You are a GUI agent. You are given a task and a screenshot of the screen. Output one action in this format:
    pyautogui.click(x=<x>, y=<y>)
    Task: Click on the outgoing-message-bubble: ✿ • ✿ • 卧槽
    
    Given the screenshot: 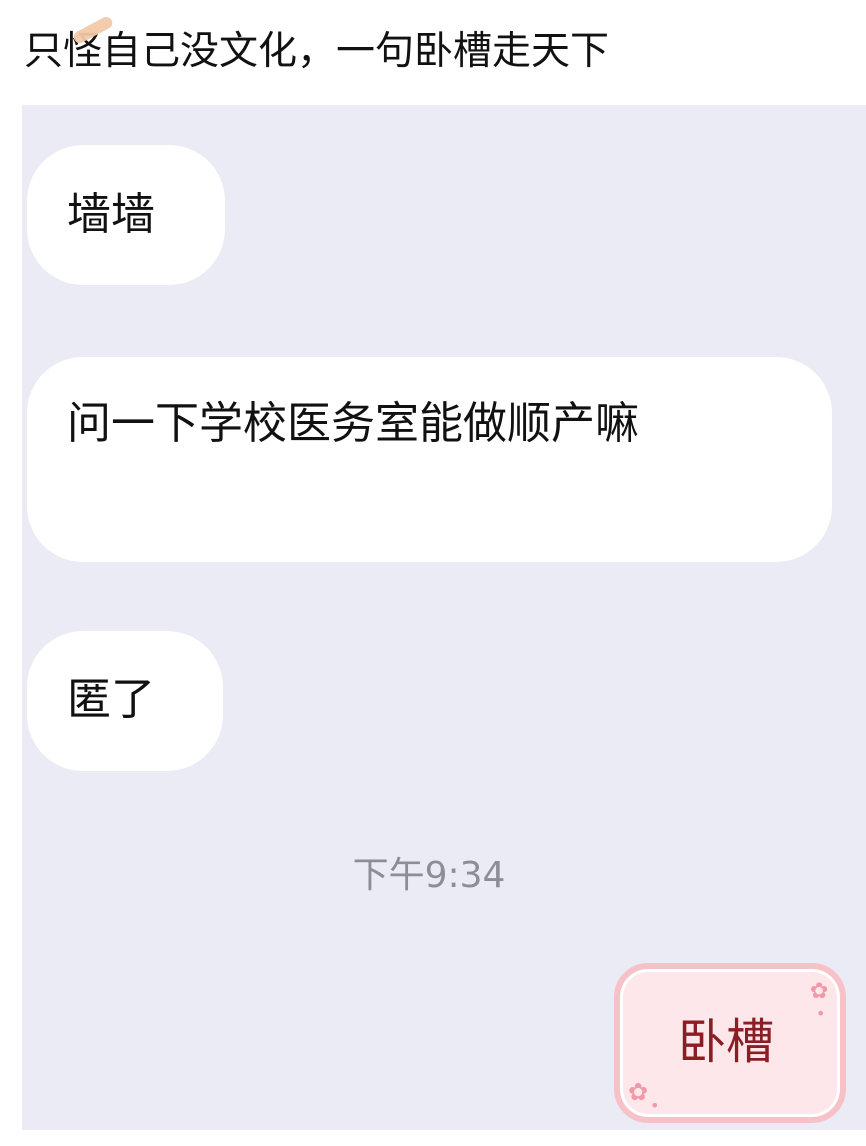 What is the action you would take?
    pyautogui.click(x=730, y=1043)
    